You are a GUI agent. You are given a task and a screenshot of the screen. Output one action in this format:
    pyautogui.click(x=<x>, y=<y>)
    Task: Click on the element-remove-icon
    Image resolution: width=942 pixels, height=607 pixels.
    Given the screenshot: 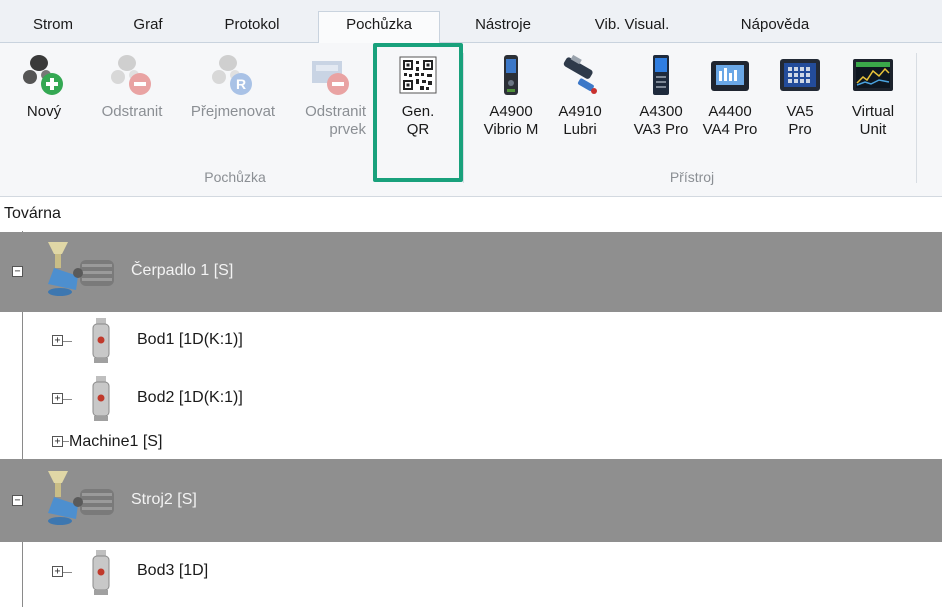 What is the action you would take?
    pyautogui.click(x=330, y=75)
    